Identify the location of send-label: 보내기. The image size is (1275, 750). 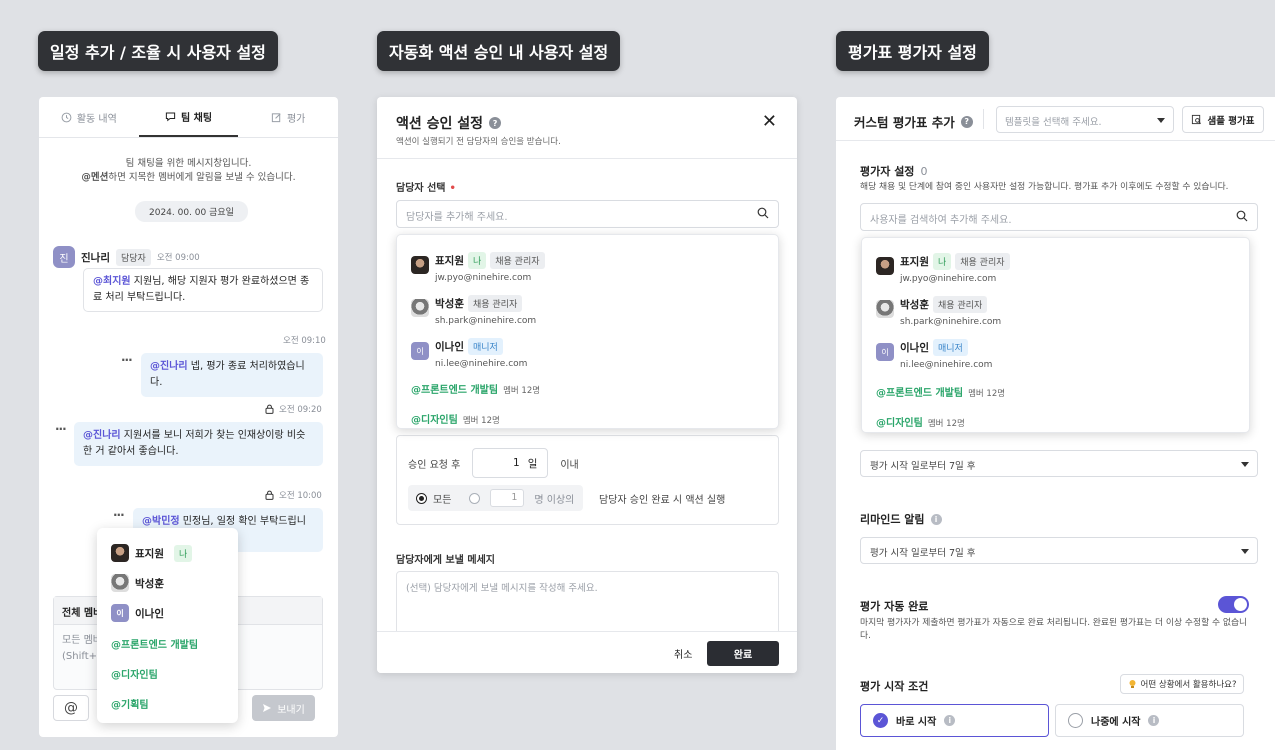
(291, 710).